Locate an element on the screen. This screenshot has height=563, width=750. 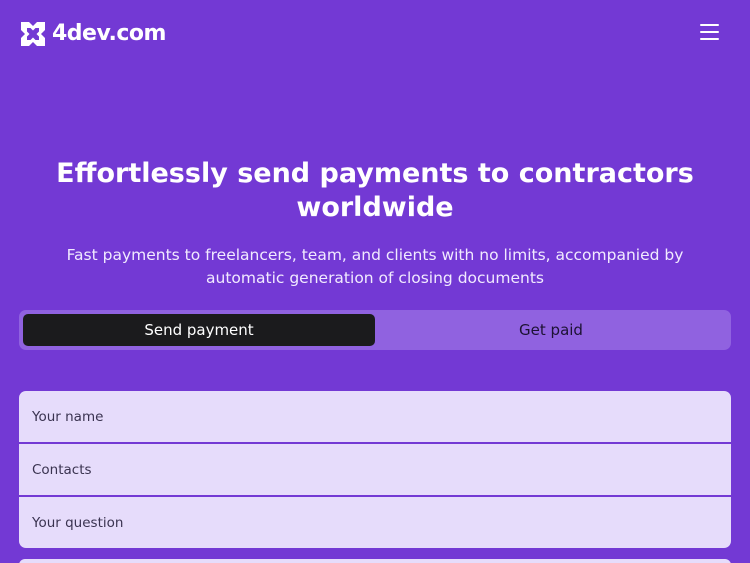
logo-text: 4dev.com is located at coordinates (109, 33).